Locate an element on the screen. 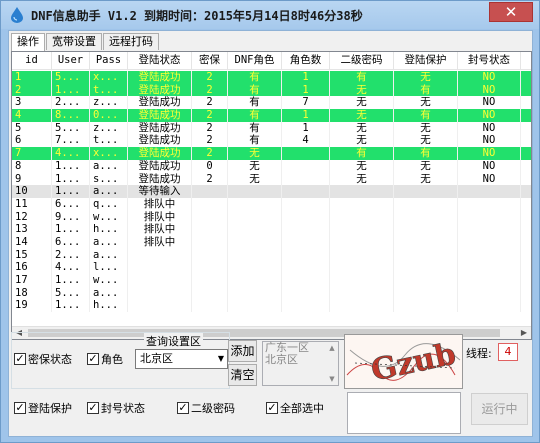 The width and height of the screenshot is (540, 443). column-header: User is located at coordinates (71, 61).